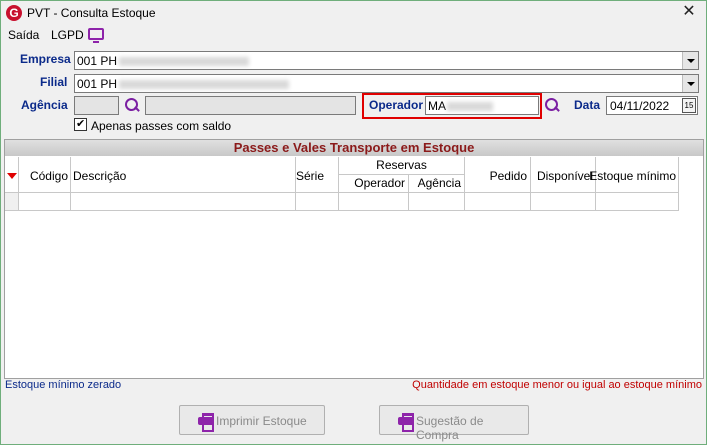 The width and height of the screenshot is (707, 445). What do you see at coordinates (353, 13) in the screenshot?
I see `title-bar: G PVT - Consulta Estoque ✕` at bounding box center [353, 13].